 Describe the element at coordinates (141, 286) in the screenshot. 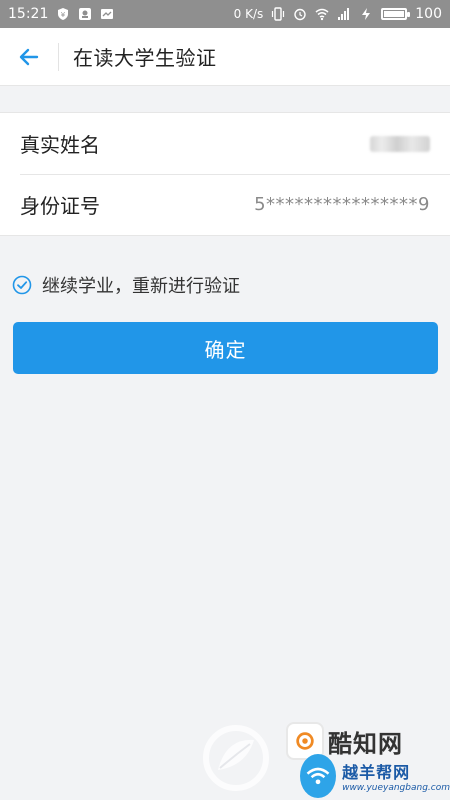

I see `checkbox-label: 继续学业，重新进行验证` at that location.